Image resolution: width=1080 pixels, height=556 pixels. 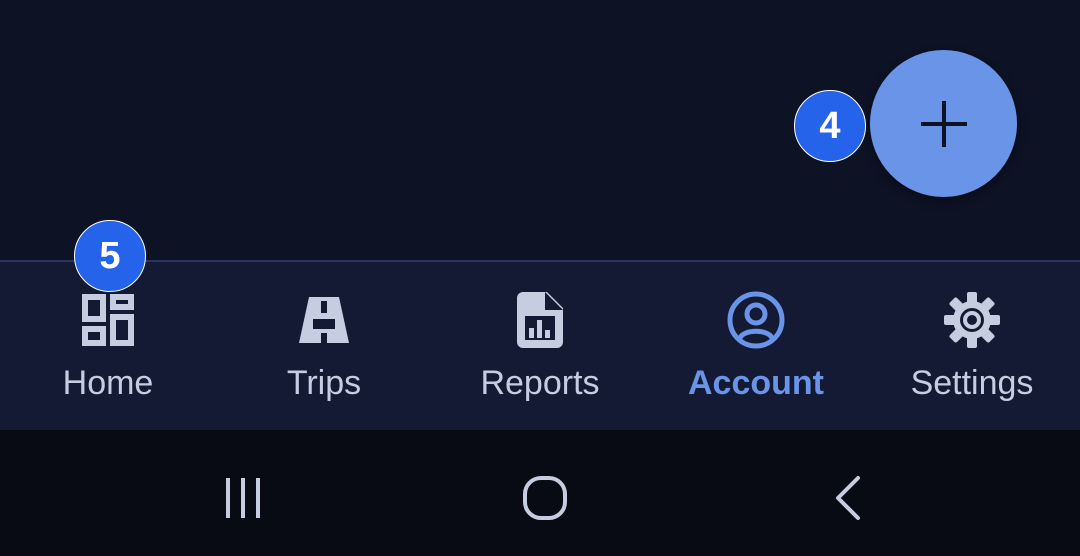 What do you see at coordinates (830, 126) in the screenshot?
I see `annotation-badge: 4` at bounding box center [830, 126].